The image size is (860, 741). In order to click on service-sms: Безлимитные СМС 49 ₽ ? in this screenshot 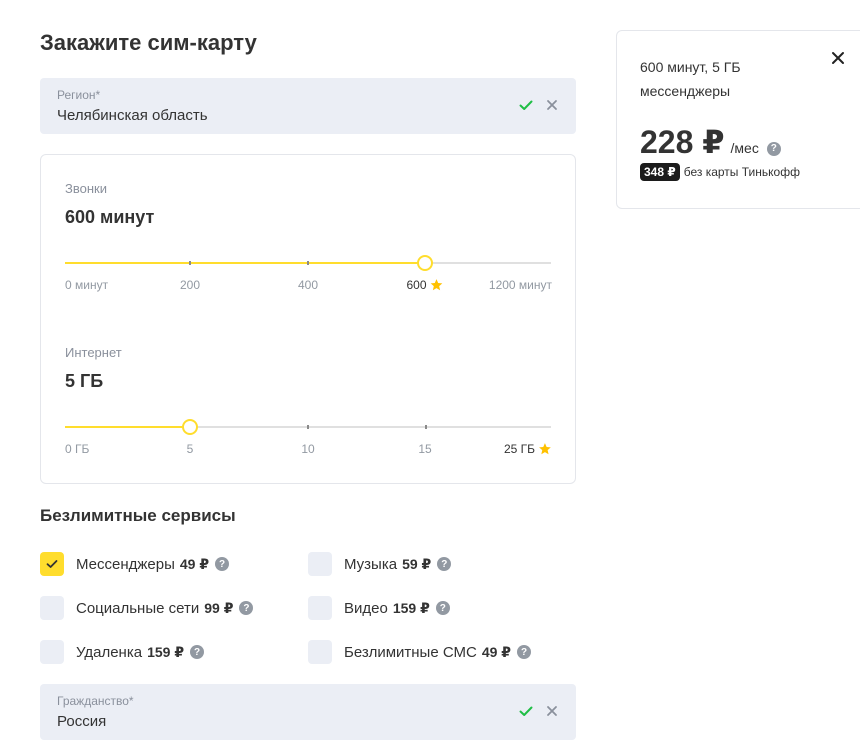, I will do `click(420, 652)`.